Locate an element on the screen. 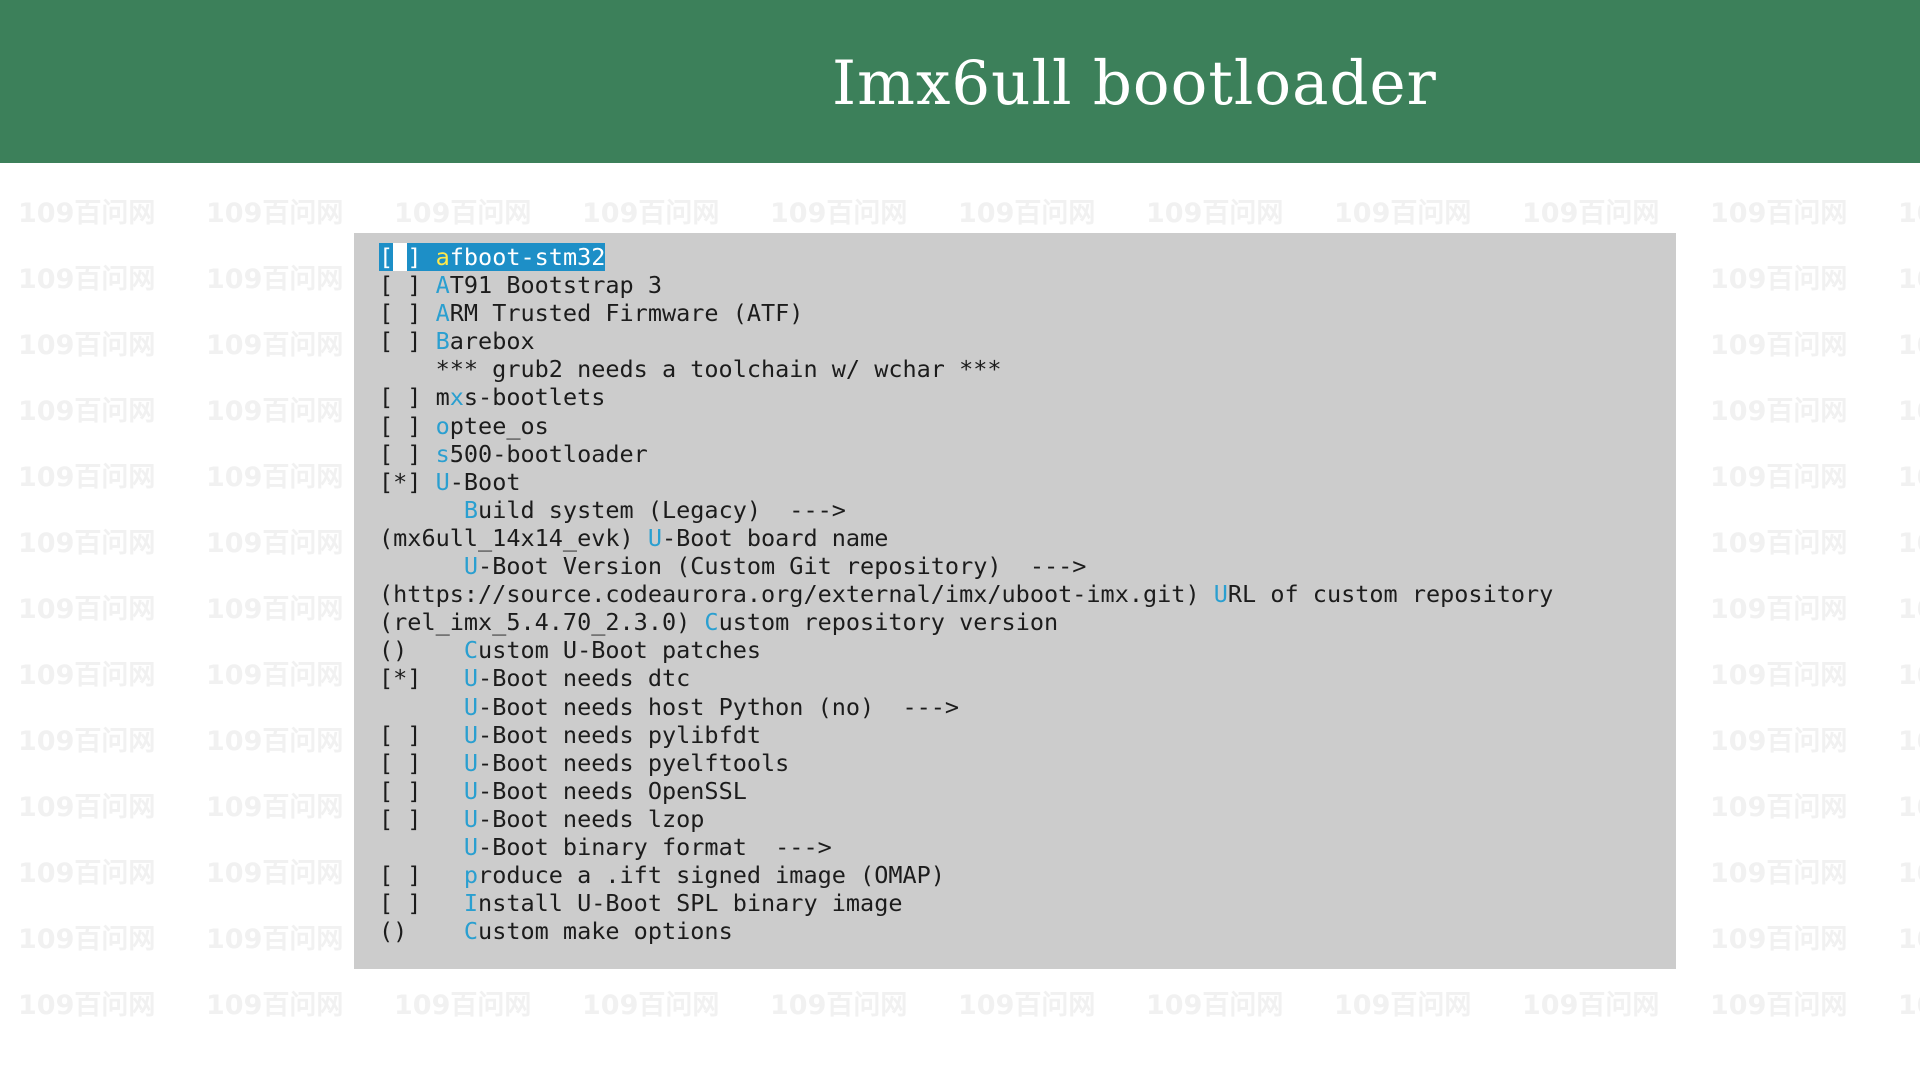  menu-item-text: [ ] U-Boot needs lzop is located at coordinates (541, 819).